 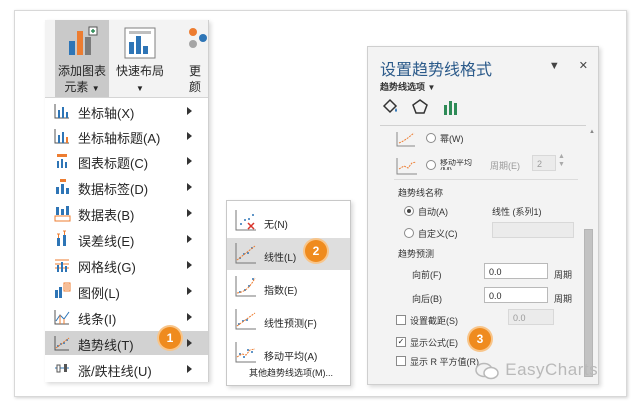 I want to click on power-trend-icon, so click(x=405, y=139).